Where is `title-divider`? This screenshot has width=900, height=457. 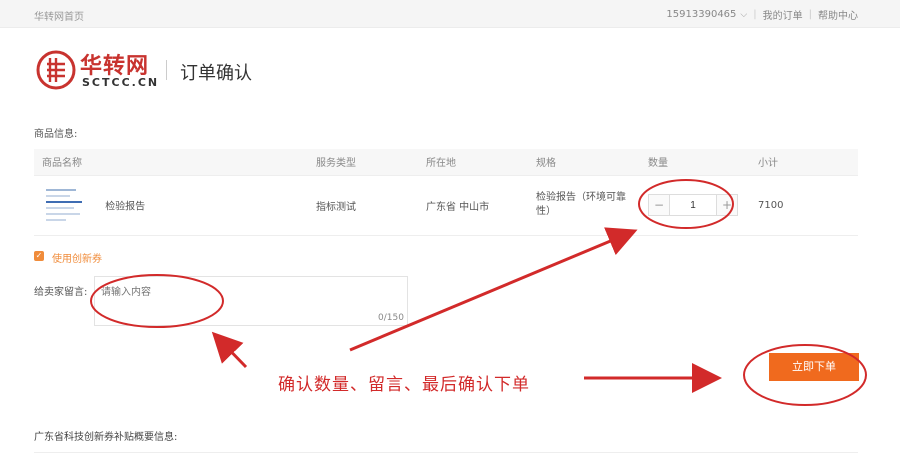
title-divider is located at coordinates (166, 70).